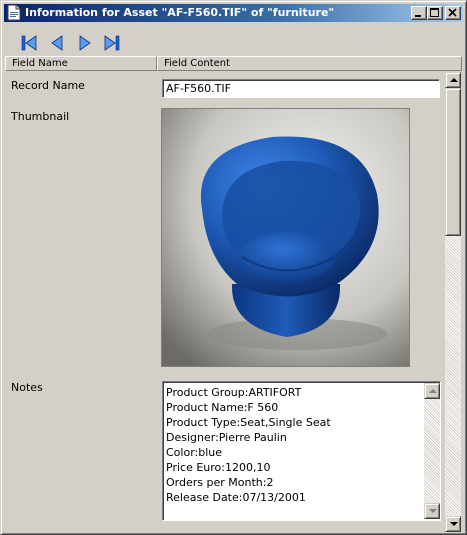 This screenshot has height=535, width=467. What do you see at coordinates (194, 452) in the screenshot?
I see `notes-line: Color:blue` at bounding box center [194, 452].